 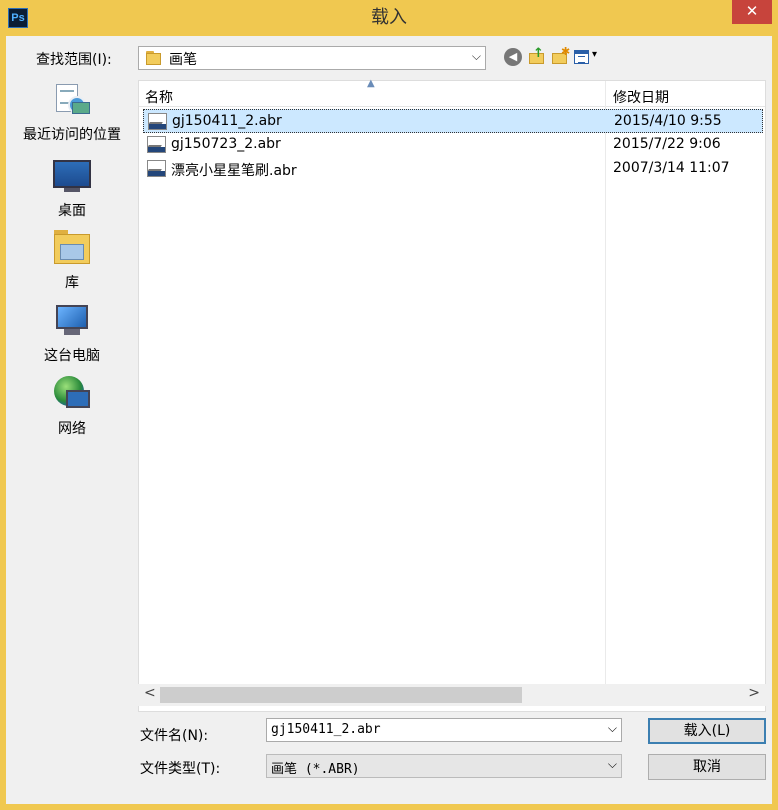 I want to click on this-pc-icon, so click(x=72, y=322).